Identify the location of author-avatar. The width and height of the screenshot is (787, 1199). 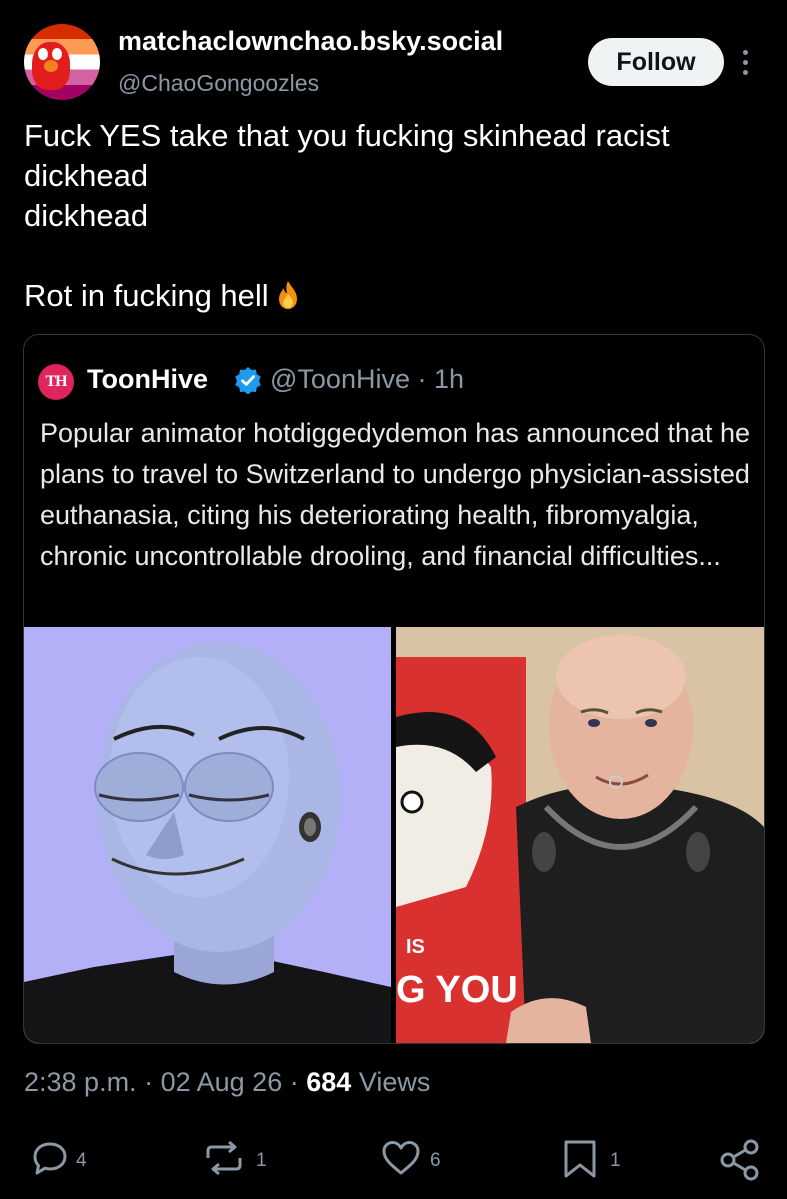
(62, 62).